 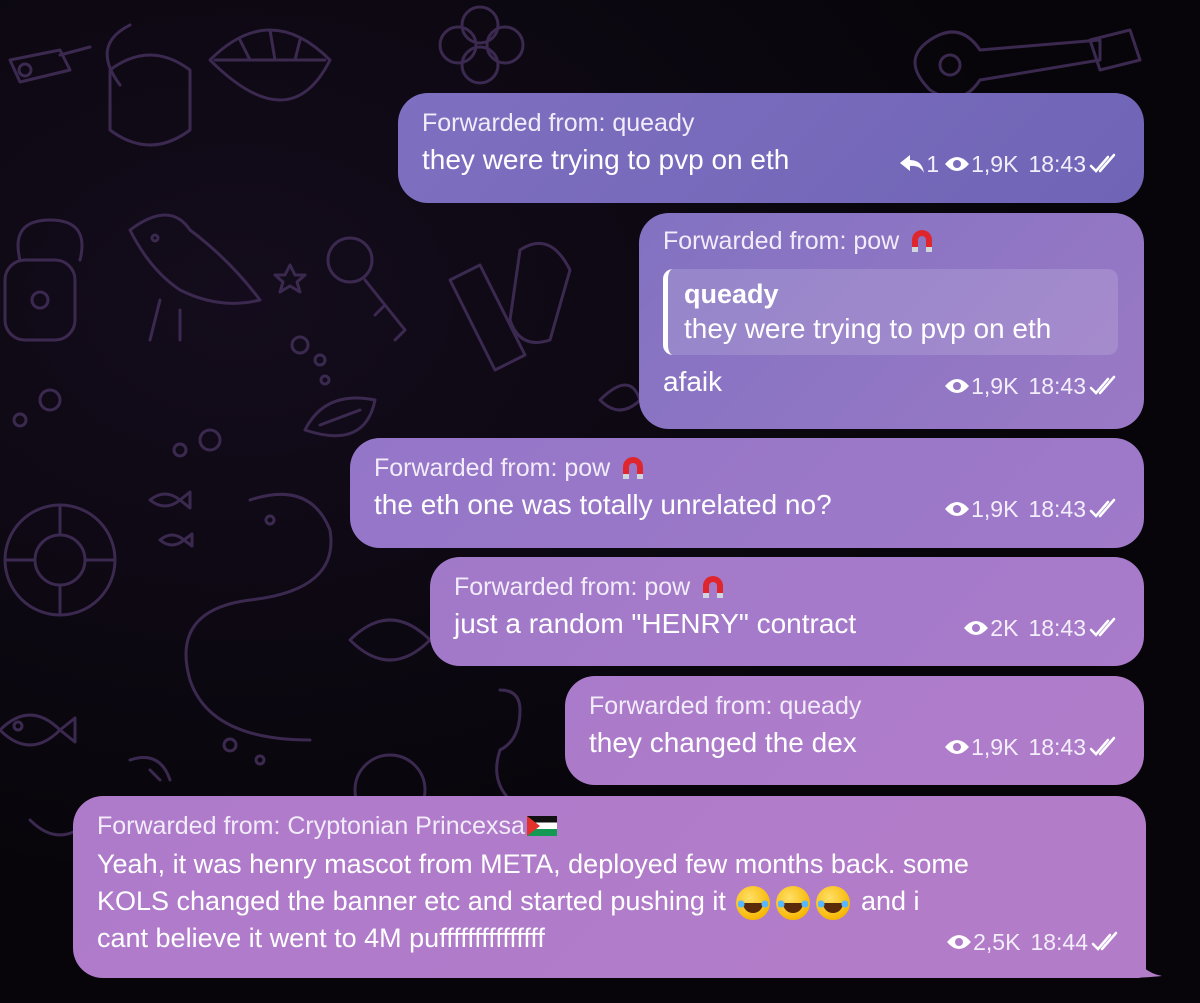 What do you see at coordinates (890, 312) in the screenshot?
I see `reply-quote: queady they were trying to pvp on eth` at bounding box center [890, 312].